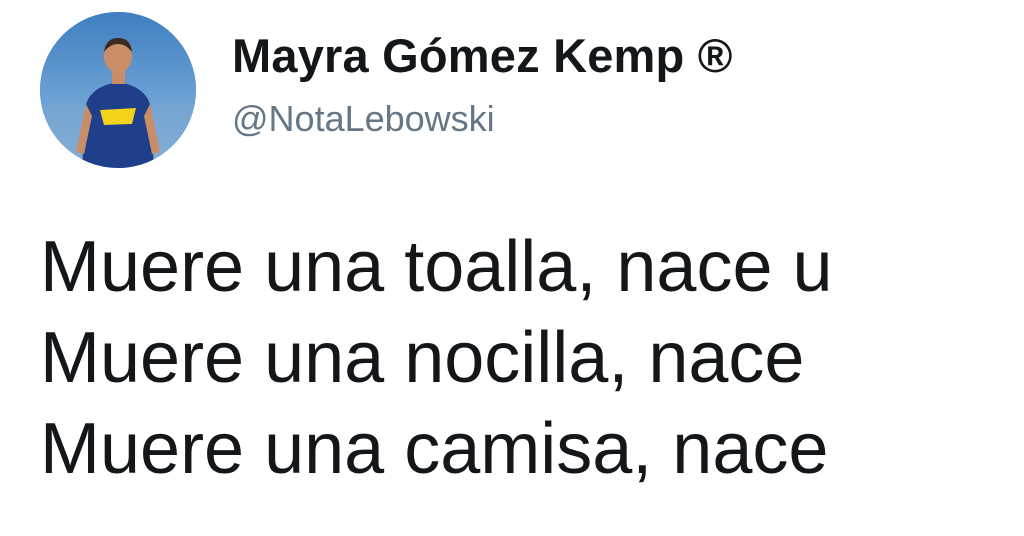 The image size is (1024, 536). Describe the element at coordinates (482, 55) in the screenshot. I see `display-name: Mayra Gómez Kemp ®` at that location.